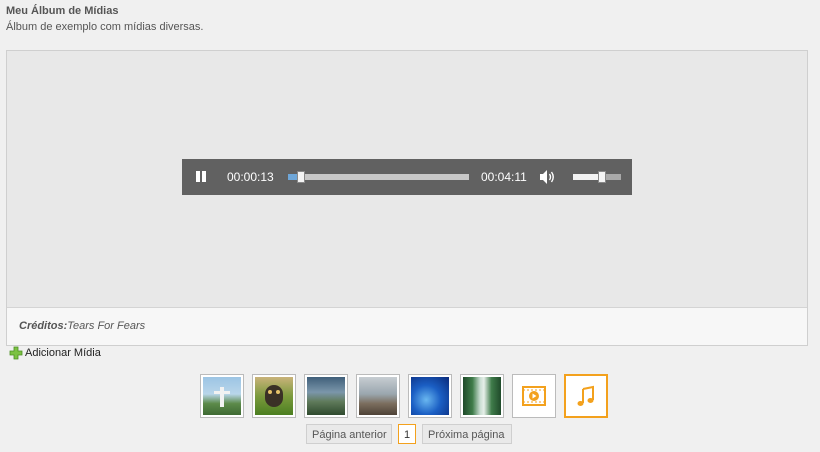  I want to click on current-time: 00:00:13, so click(250, 177).